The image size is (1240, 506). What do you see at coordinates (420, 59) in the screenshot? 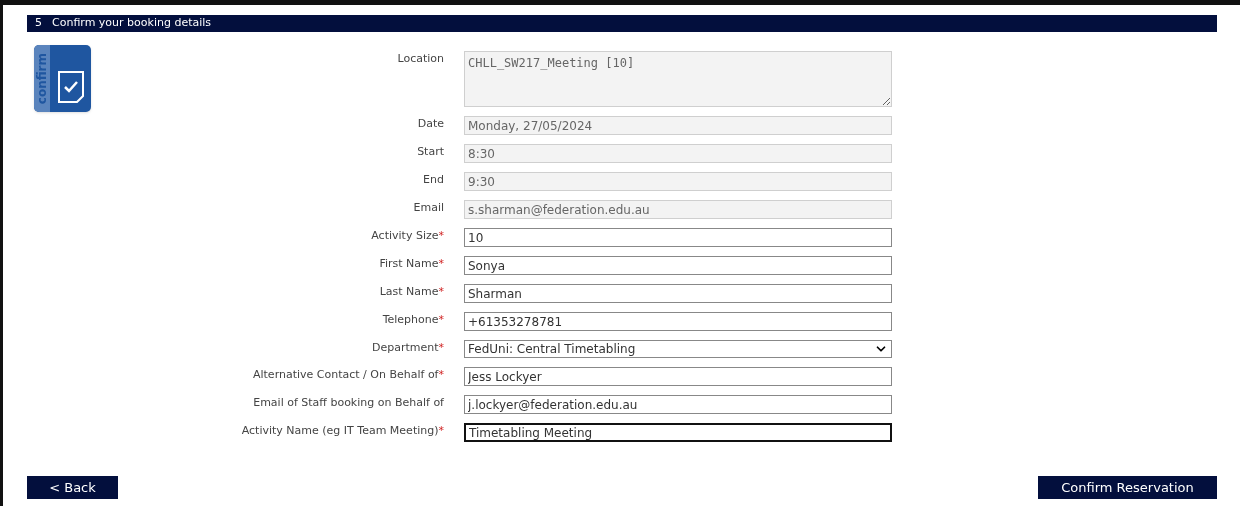
I see `field-label: Location` at bounding box center [420, 59].